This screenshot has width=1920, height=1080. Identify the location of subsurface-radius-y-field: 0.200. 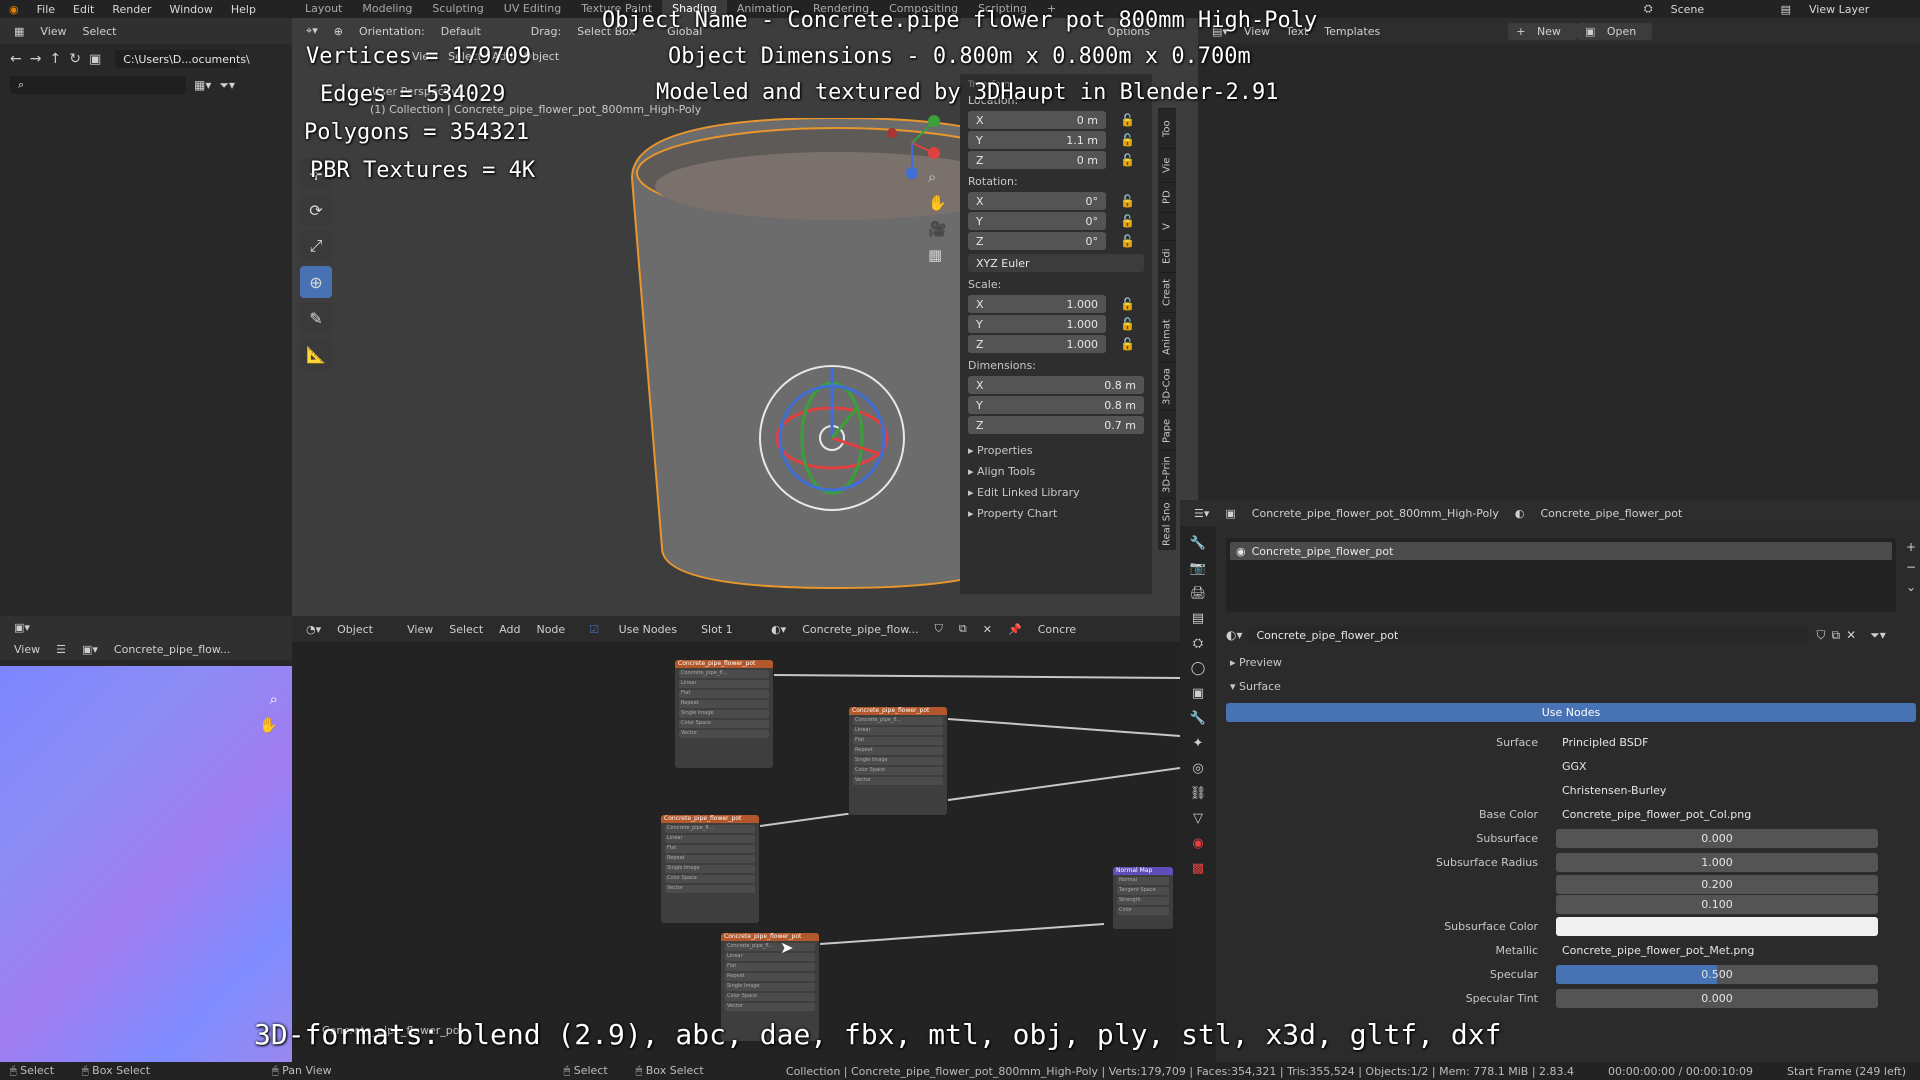
(1717, 884).